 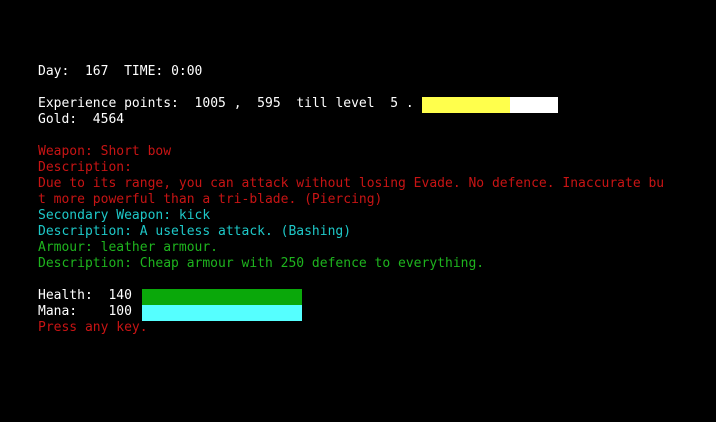 I want to click on time-label: TIME:, so click(x=144, y=71).